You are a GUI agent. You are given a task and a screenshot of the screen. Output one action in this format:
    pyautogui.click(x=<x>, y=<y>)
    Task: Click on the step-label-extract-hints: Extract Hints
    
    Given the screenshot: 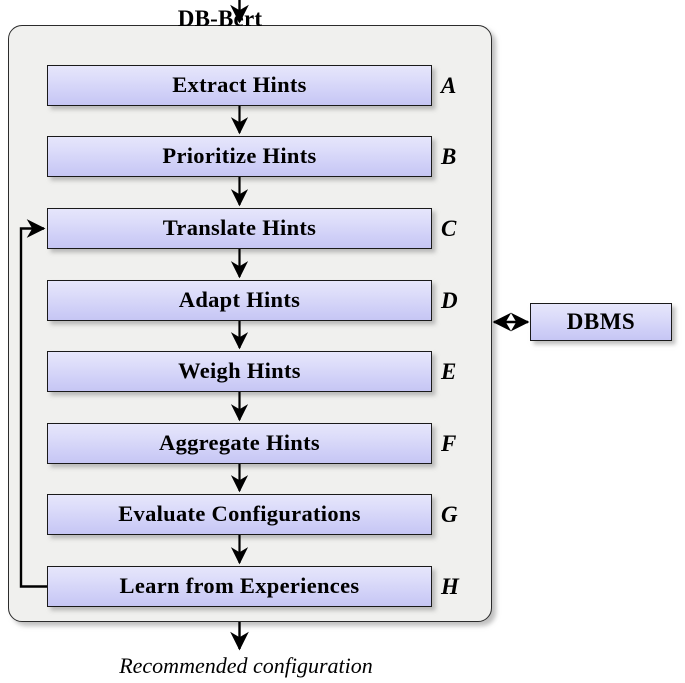 What is the action you would take?
    pyautogui.click(x=239, y=85)
    